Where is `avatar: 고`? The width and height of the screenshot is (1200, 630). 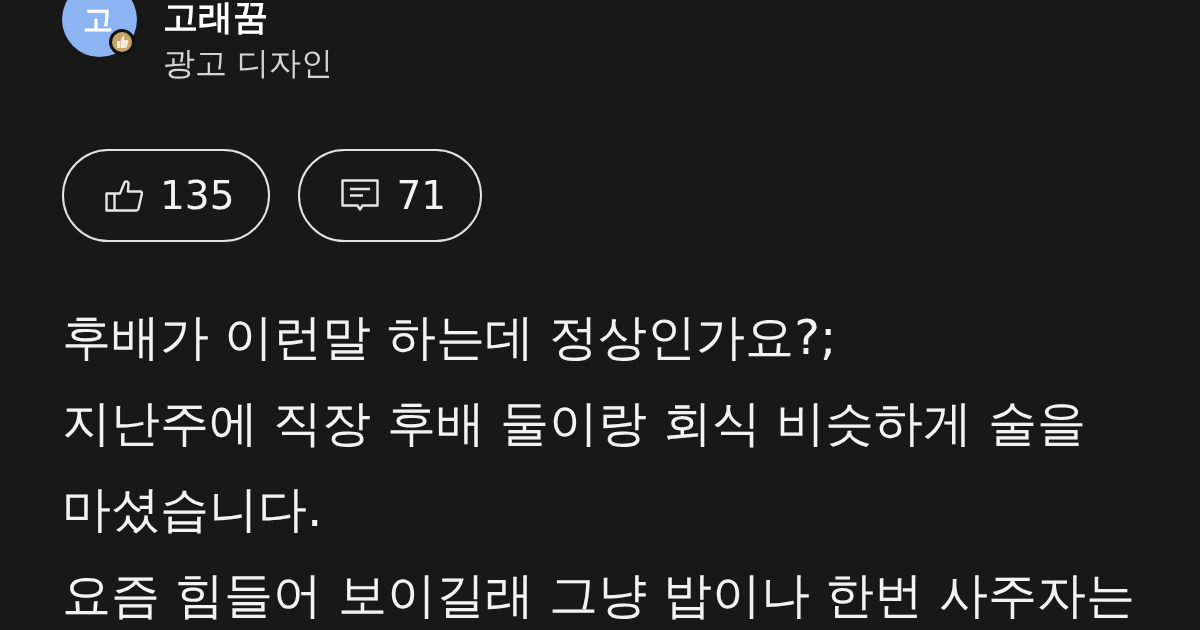
avatar: 고 is located at coordinates (99, 28).